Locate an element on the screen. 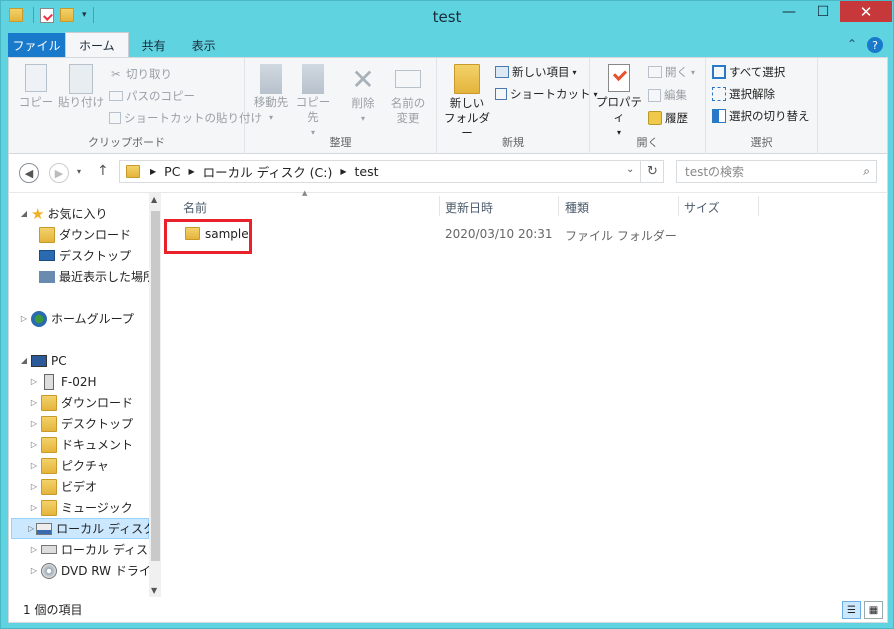  nav-pc-videos: ▷ ビデオ is located at coordinates (63, 486).